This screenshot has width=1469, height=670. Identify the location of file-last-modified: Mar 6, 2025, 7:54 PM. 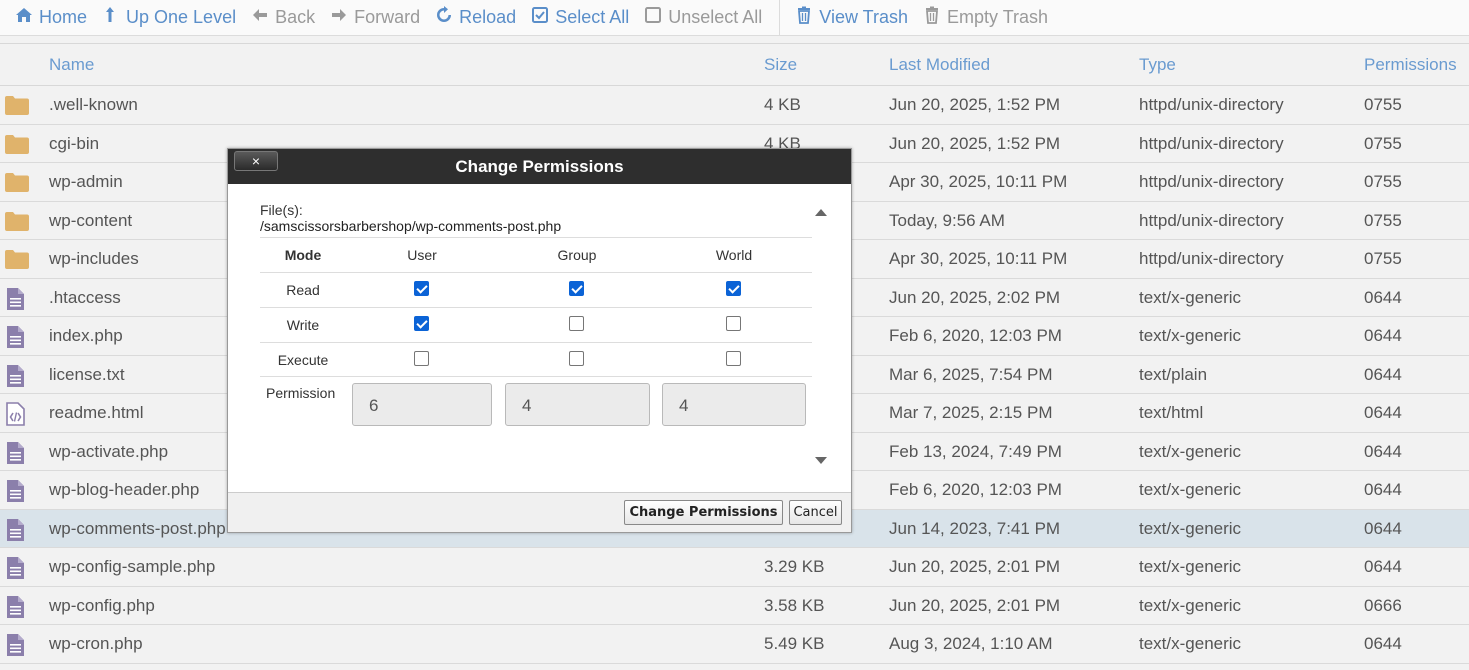
(971, 374).